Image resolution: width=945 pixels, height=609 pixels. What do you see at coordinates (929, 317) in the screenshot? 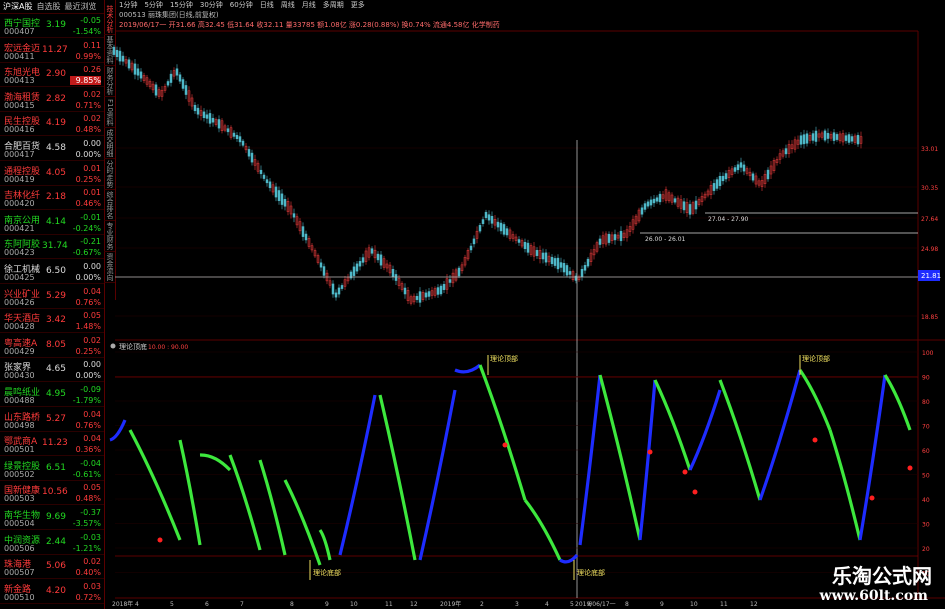
I see `price-tick: 18.85` at bounding box center [929, 317].